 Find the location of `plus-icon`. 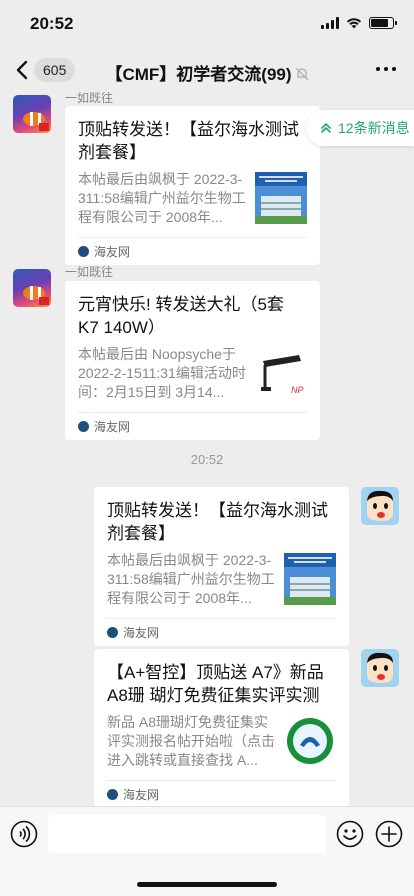

plus-icon is located at coordinates (389, 834).